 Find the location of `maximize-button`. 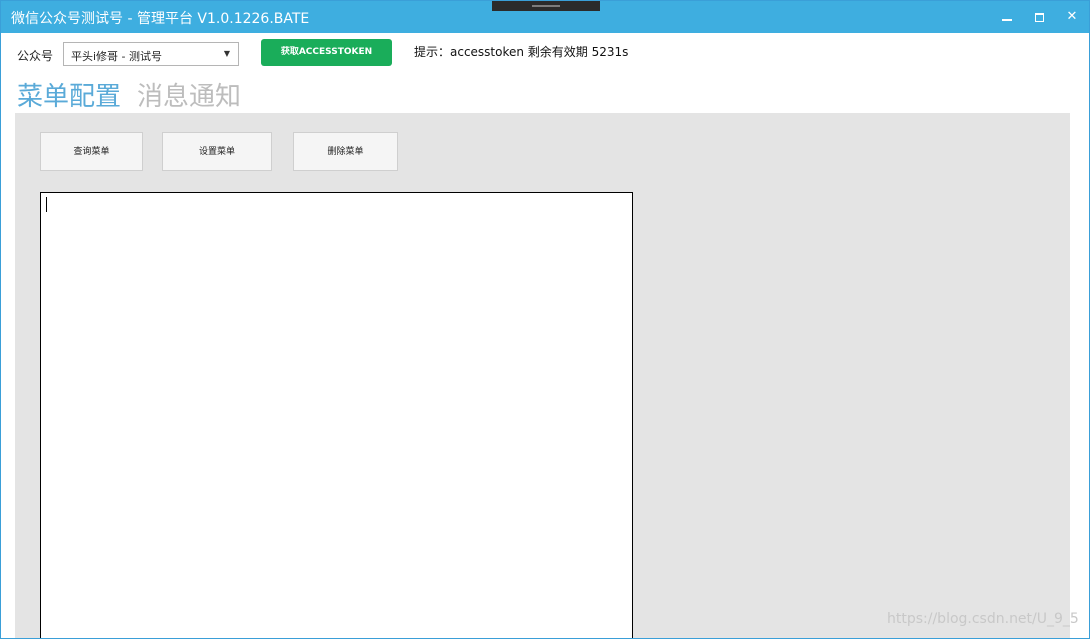

maximize-button is located at coordinates (1039, 17).